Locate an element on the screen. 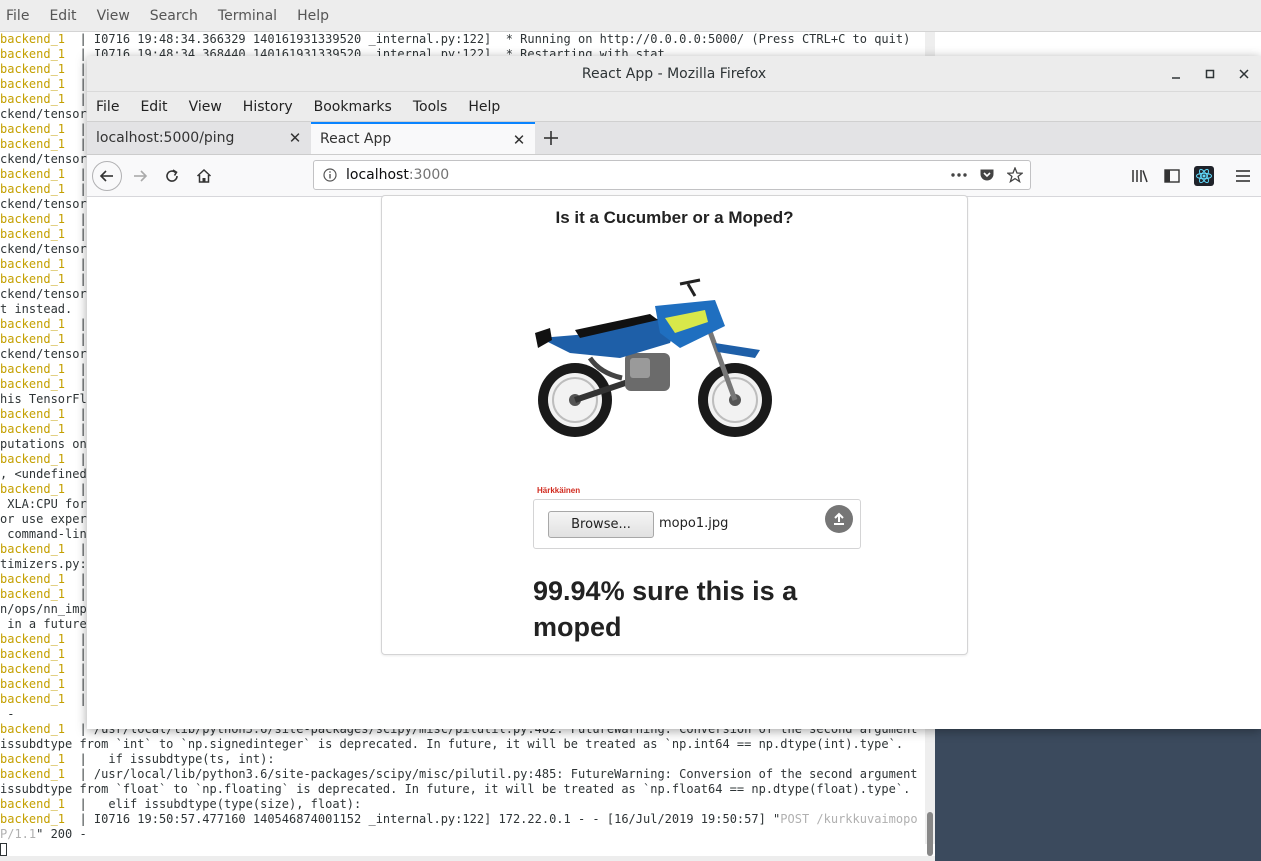  terminal-line-text: XLA:CPU for is located at coordinates (43, 504).